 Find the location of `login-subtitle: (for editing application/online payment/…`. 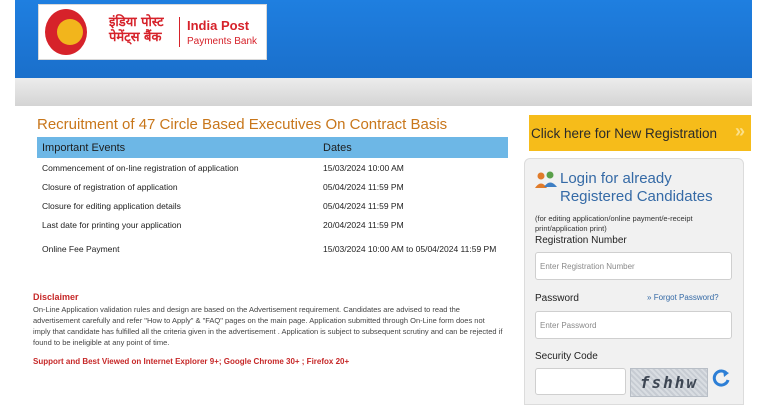

login-subtitle: (for editing application/online payment/… is located at coordinates (614, 223).